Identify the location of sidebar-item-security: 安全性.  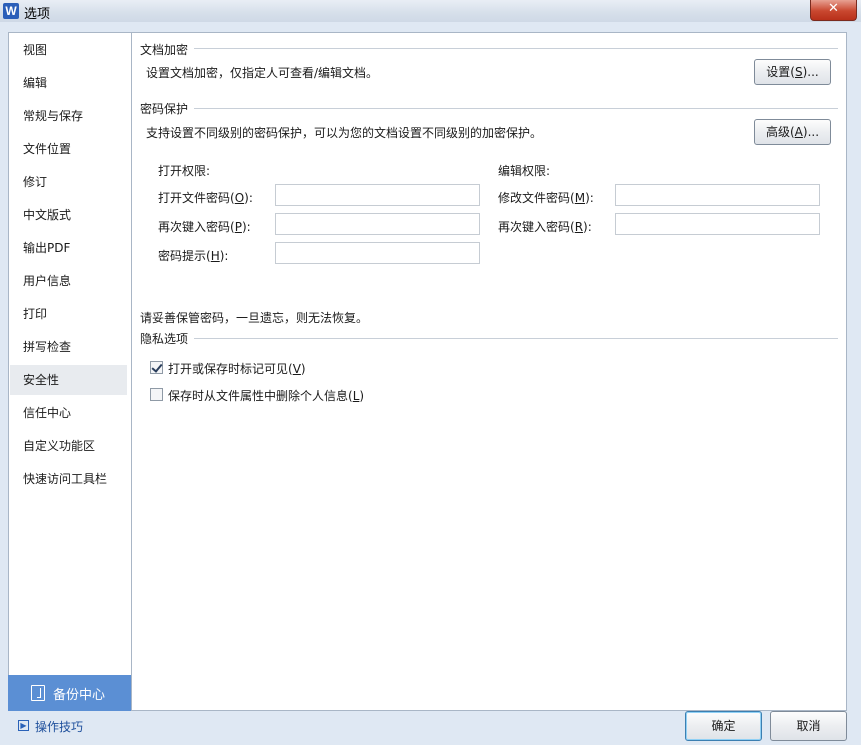
(68, 380).